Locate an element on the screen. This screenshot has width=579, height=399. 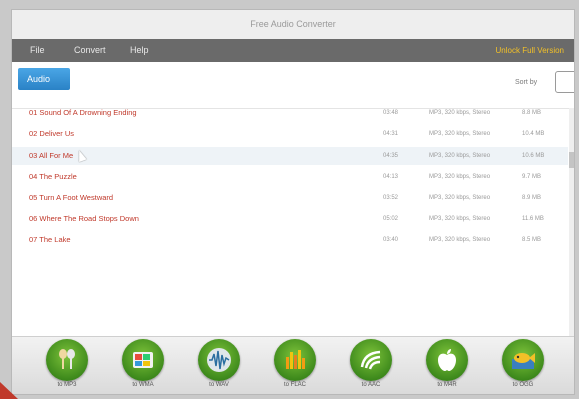
convert-label: to M4R is located at coordinates (447, 385).